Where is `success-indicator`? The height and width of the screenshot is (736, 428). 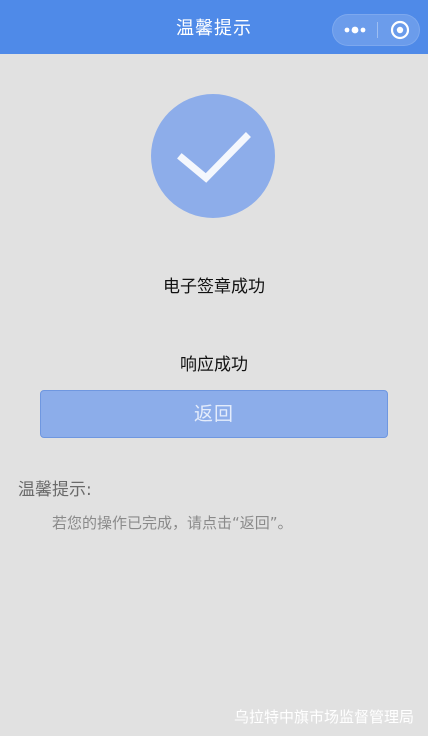
success-indicator is located at coordinates (213, 156).